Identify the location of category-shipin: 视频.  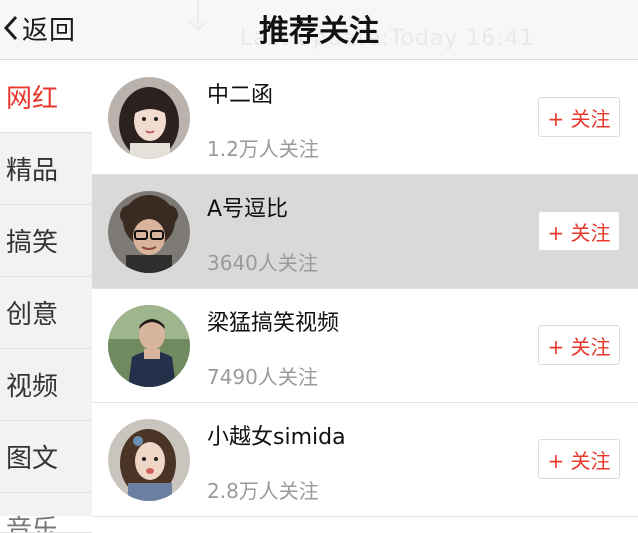
(46, 385).